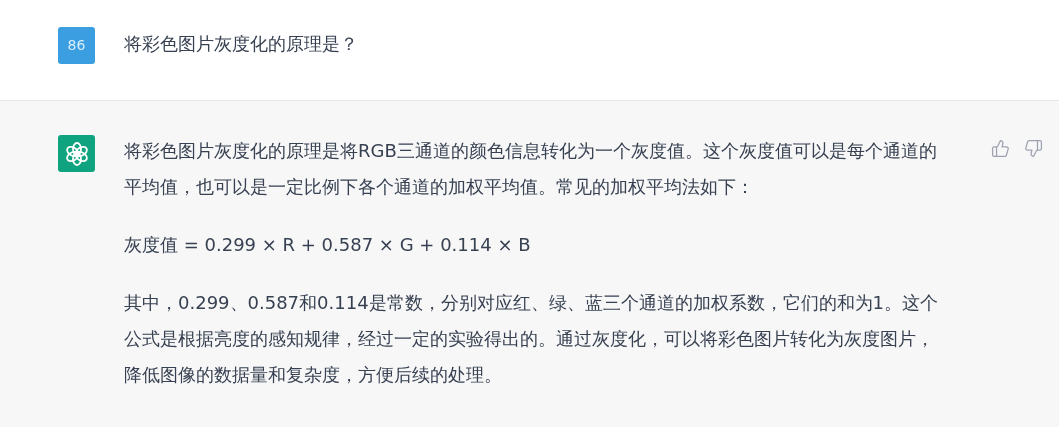 The height and width of the screenshot is (427, 1059). I want to click on question-text: 将彩色图片灰度化的原理是？, so click(241, 44).